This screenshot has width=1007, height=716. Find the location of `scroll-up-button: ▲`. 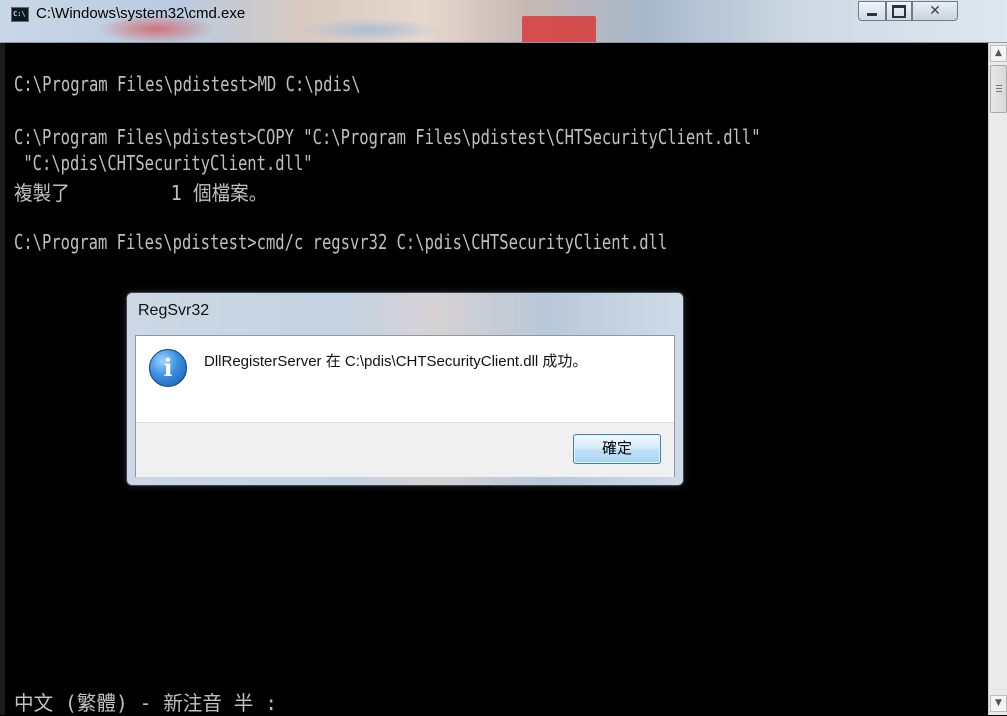

scroll-up-button: ▲ is located at coordinates (998, 53).